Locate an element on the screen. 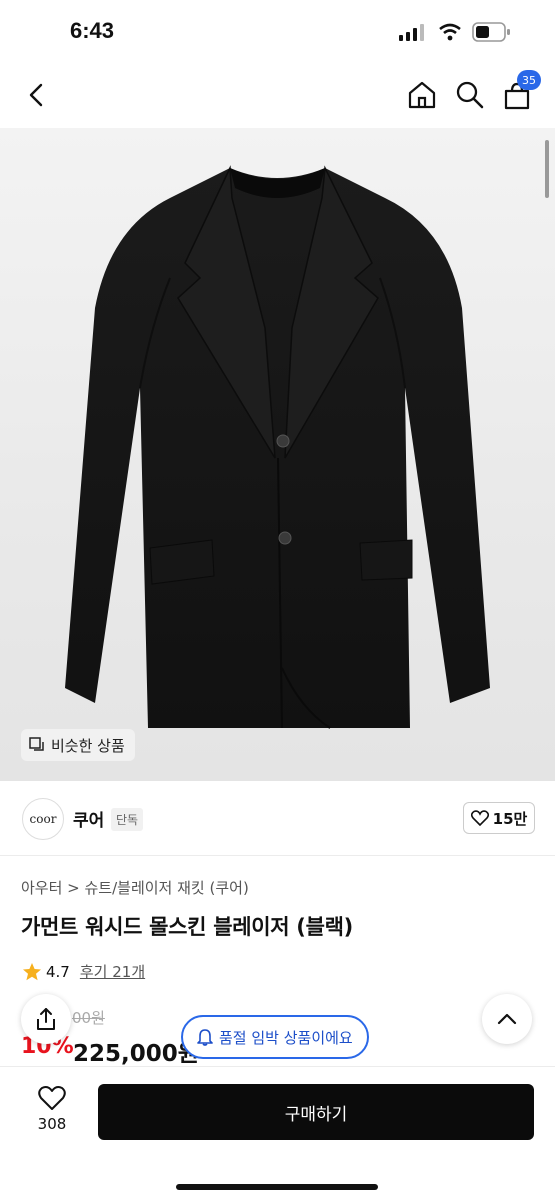  home-indicator is located at coordinates (277, 1187).